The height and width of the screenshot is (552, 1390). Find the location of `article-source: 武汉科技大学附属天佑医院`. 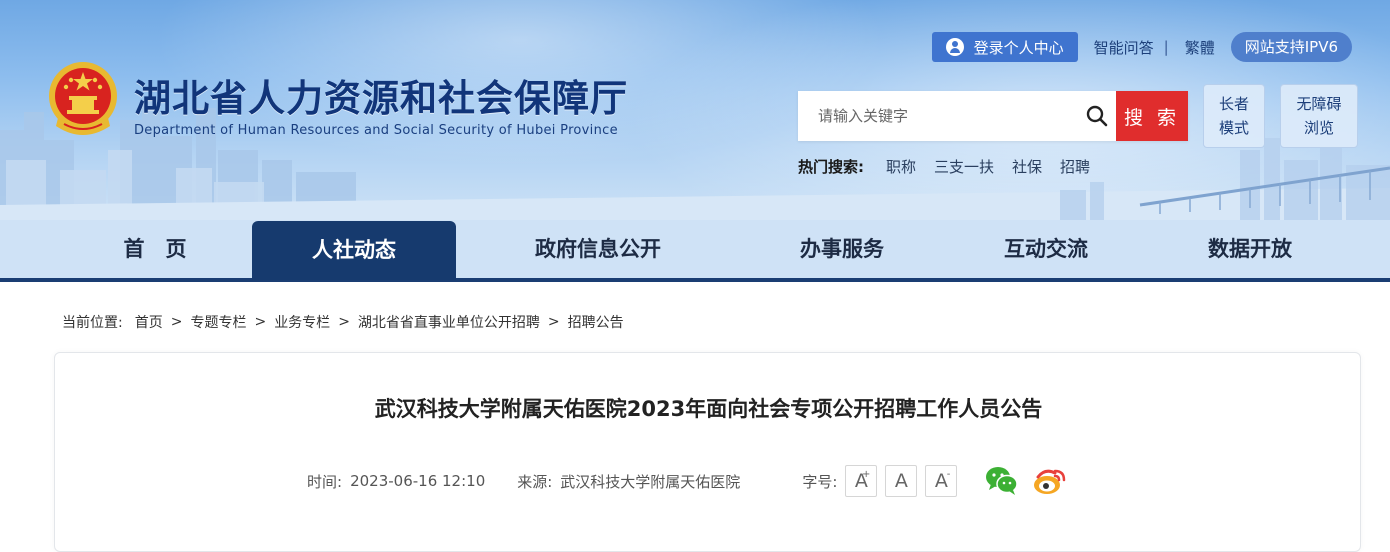

article-source: 武汉科技大学附属天佑医院 is located at coordinates (650, 481).